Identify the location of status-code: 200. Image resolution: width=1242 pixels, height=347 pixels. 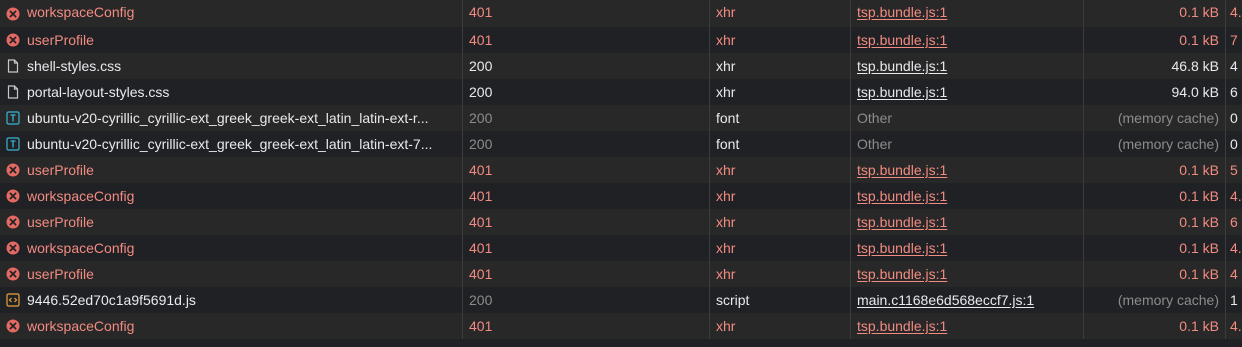
(481, 66).